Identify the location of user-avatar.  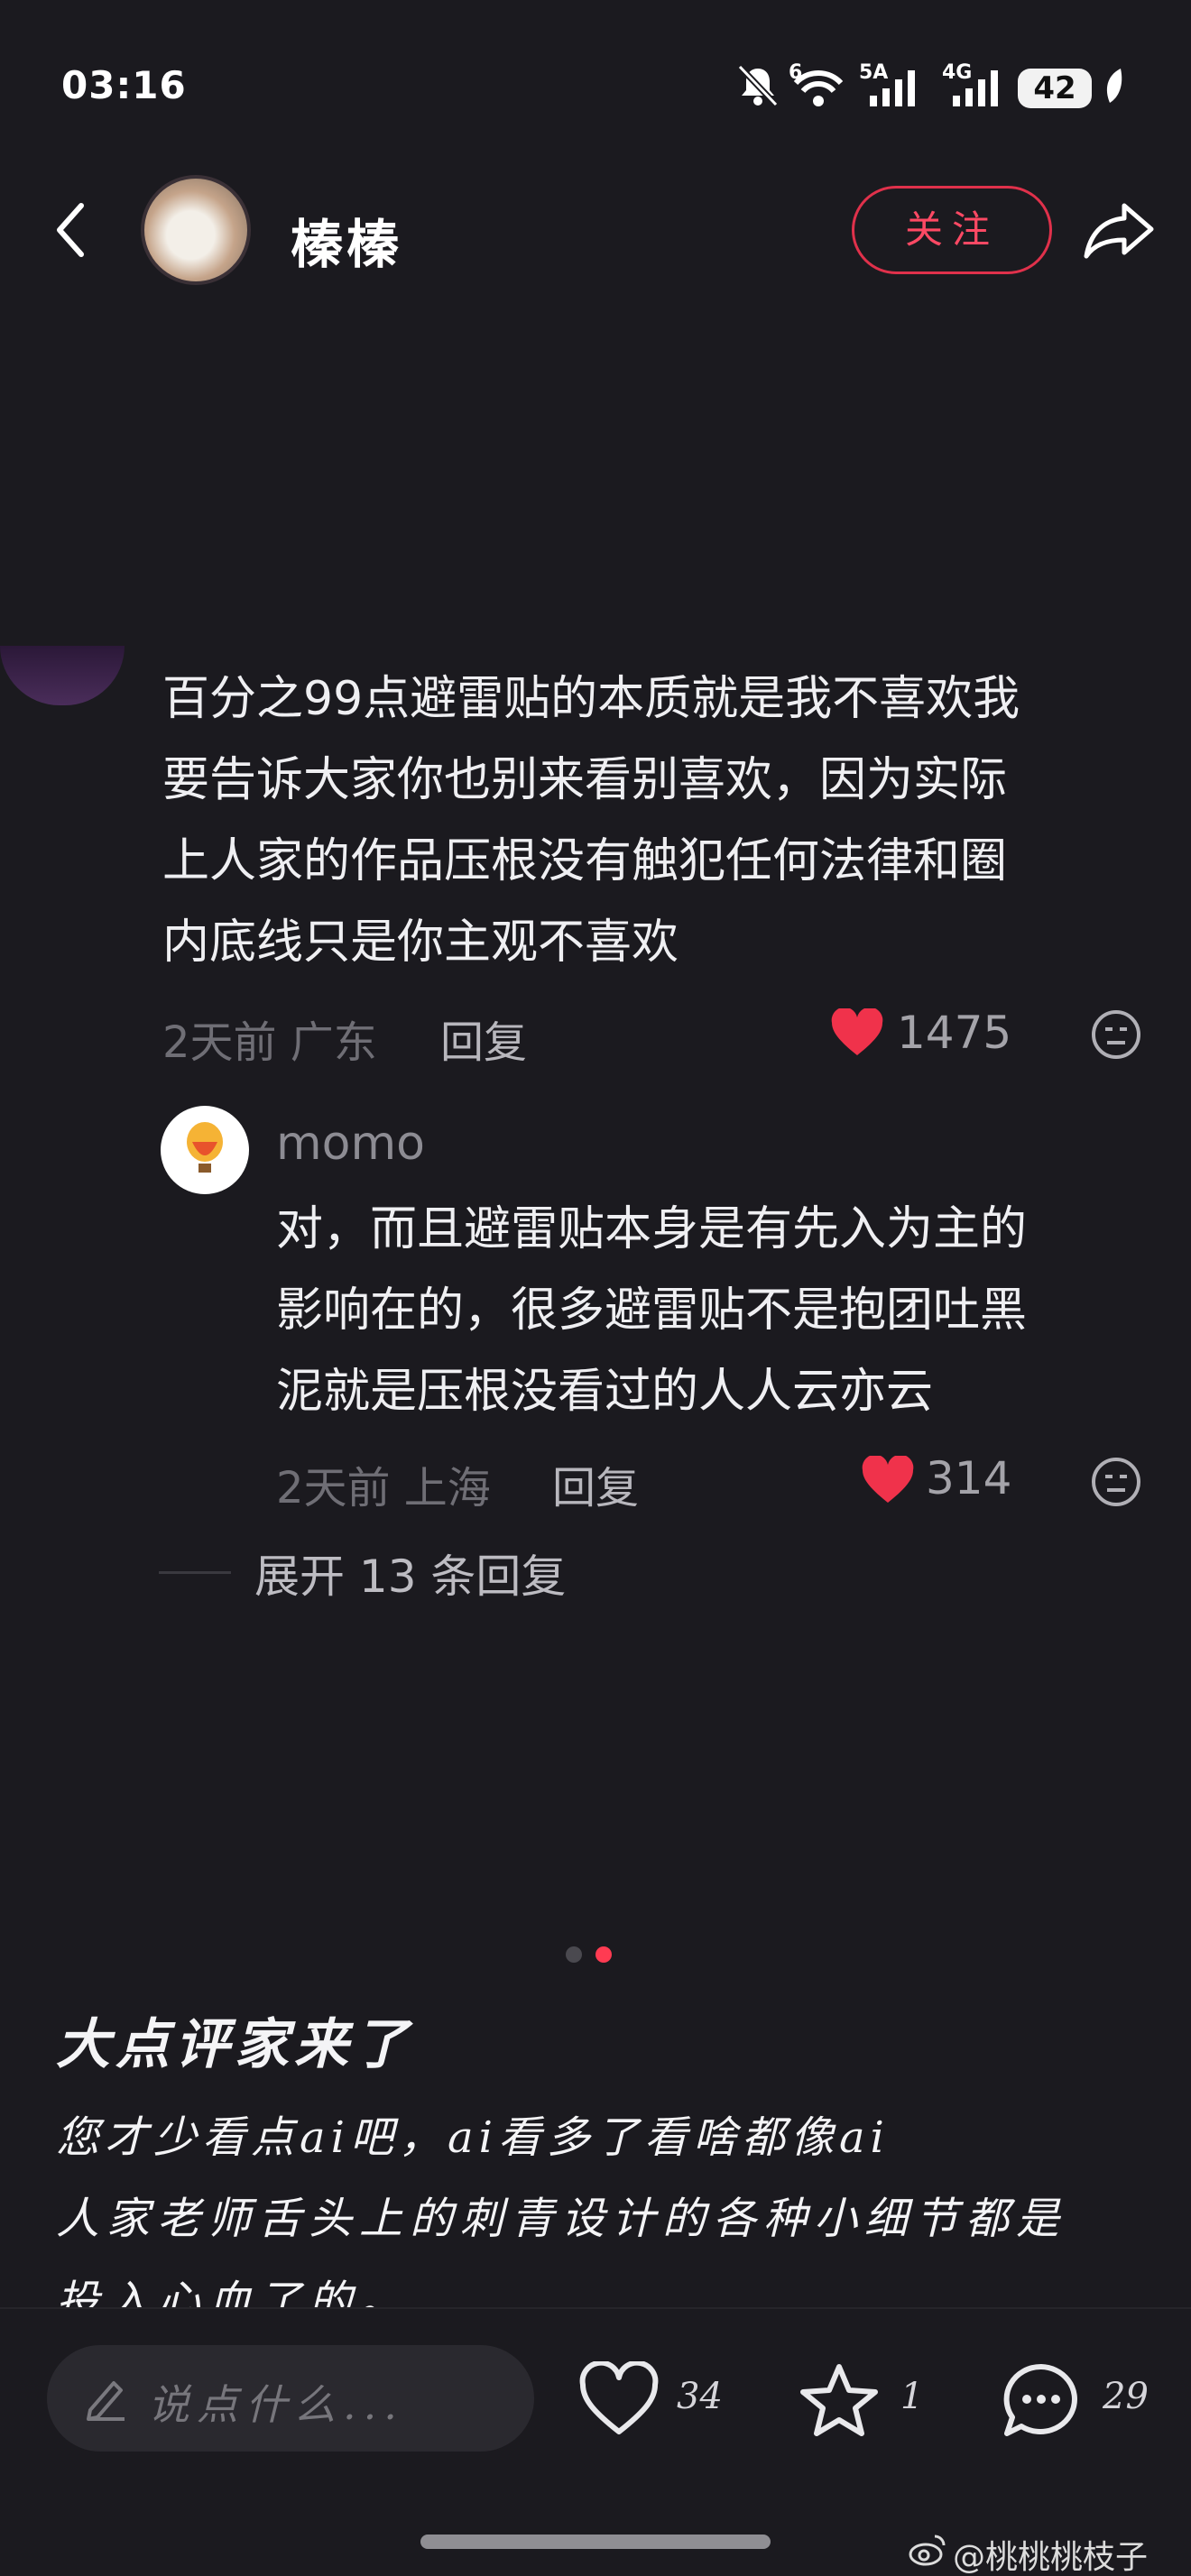
(196, 230).